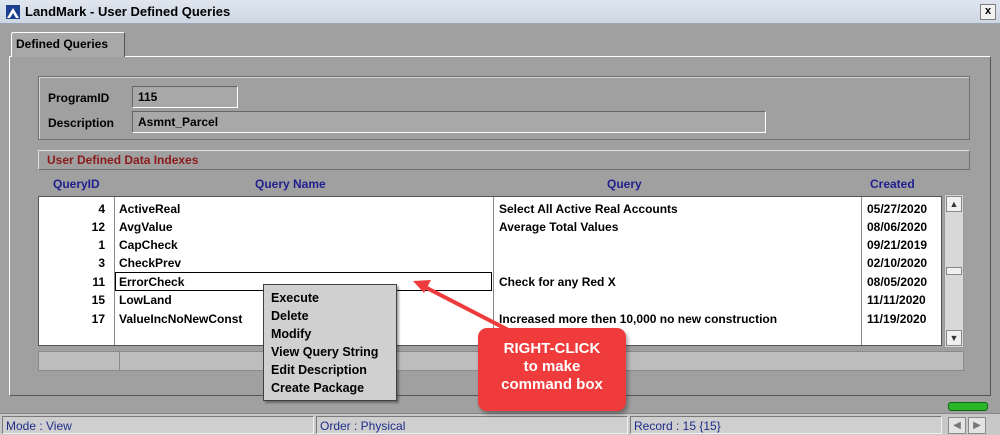  I want to click on section-title: User Defined Data Indexes, so click(504, 160).